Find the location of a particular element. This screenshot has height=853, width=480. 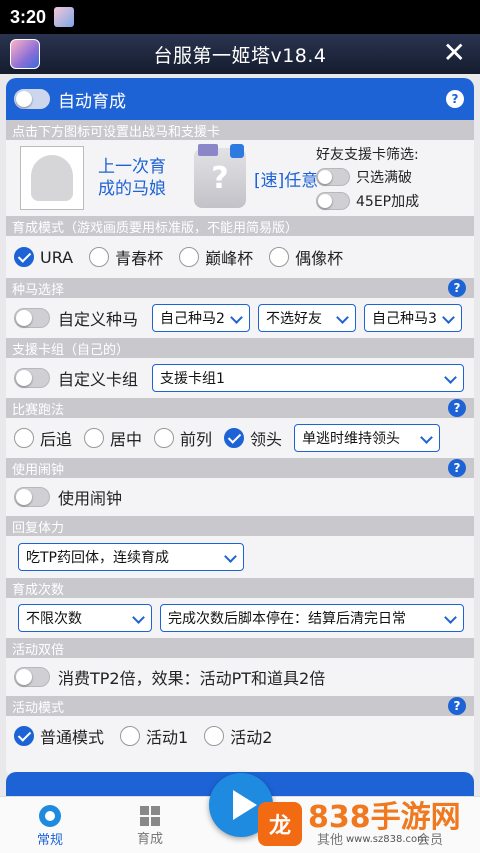

style-option-lead: 领头 is located at coordinates (253, 438).